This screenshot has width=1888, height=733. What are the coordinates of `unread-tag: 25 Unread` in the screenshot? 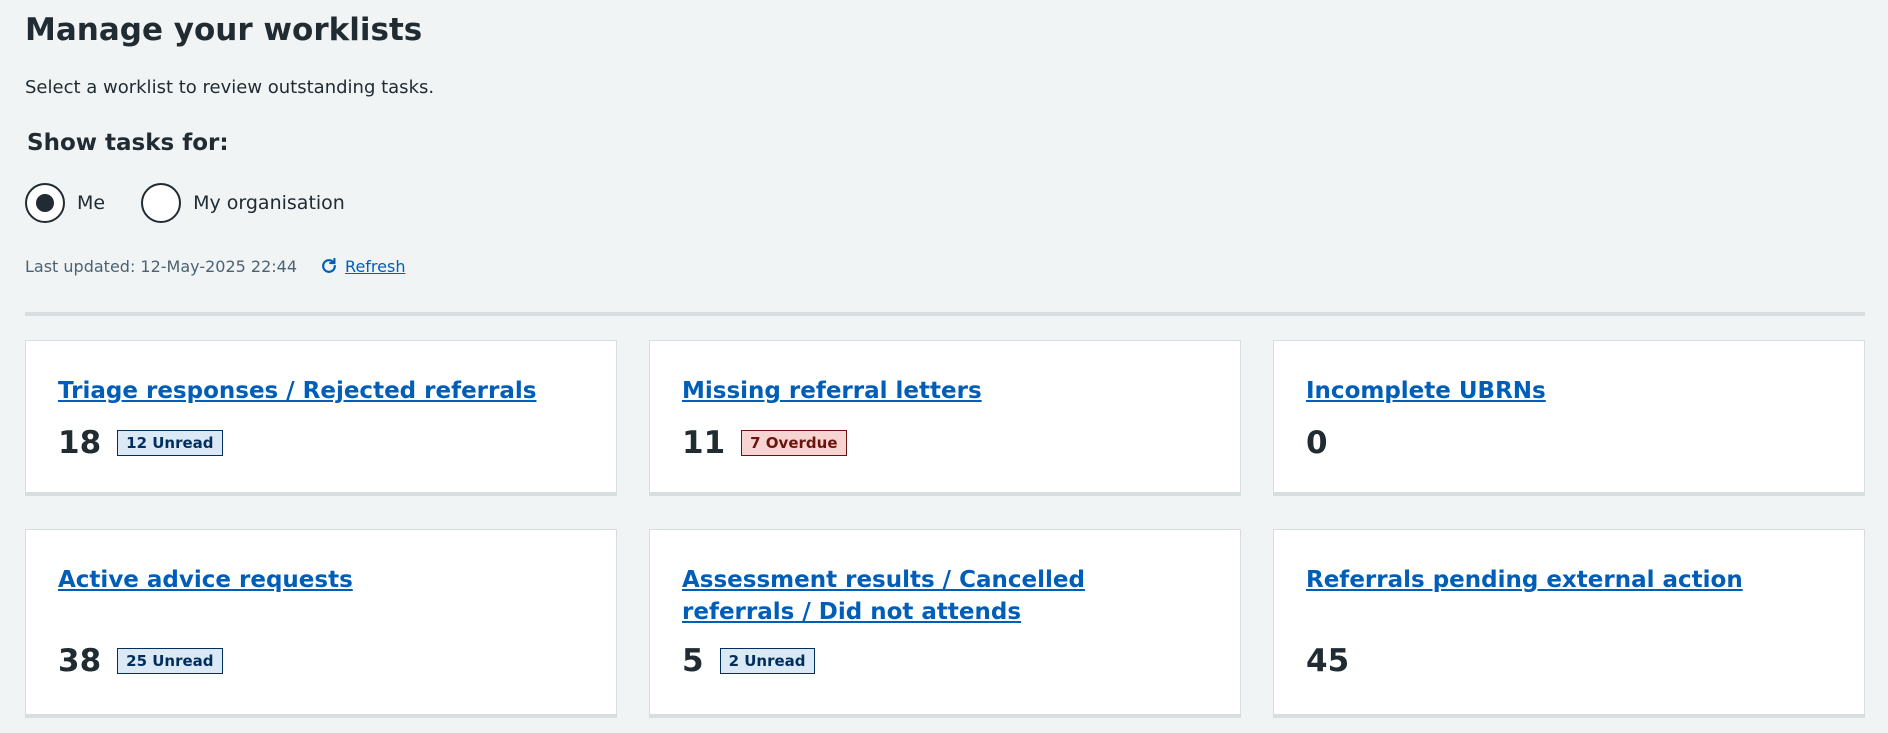 It's located at (170, 661).